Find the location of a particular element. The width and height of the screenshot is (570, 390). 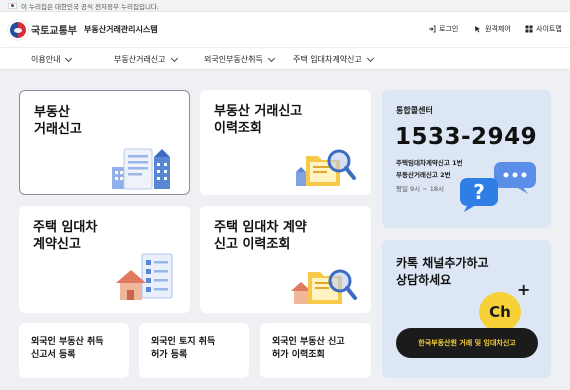

korea-flag-icon is located at coordinates (12, 5).